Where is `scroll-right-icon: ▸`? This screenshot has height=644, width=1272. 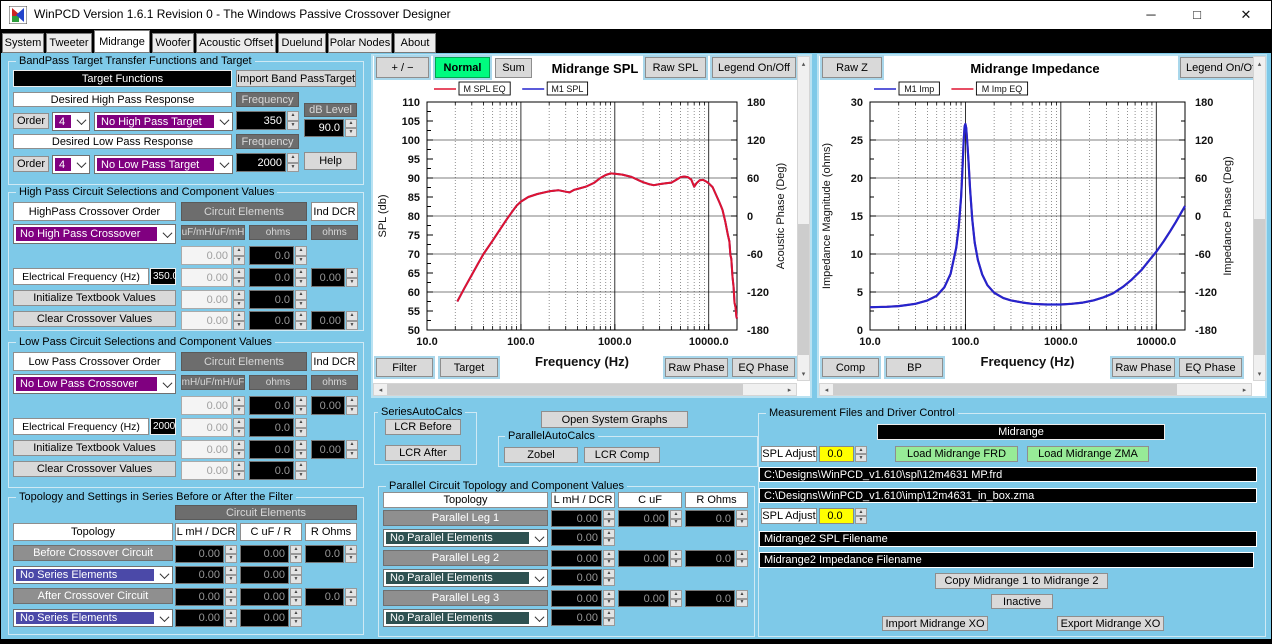
scroll-right-icon: ▸ is located at coordinates (1244, 389).